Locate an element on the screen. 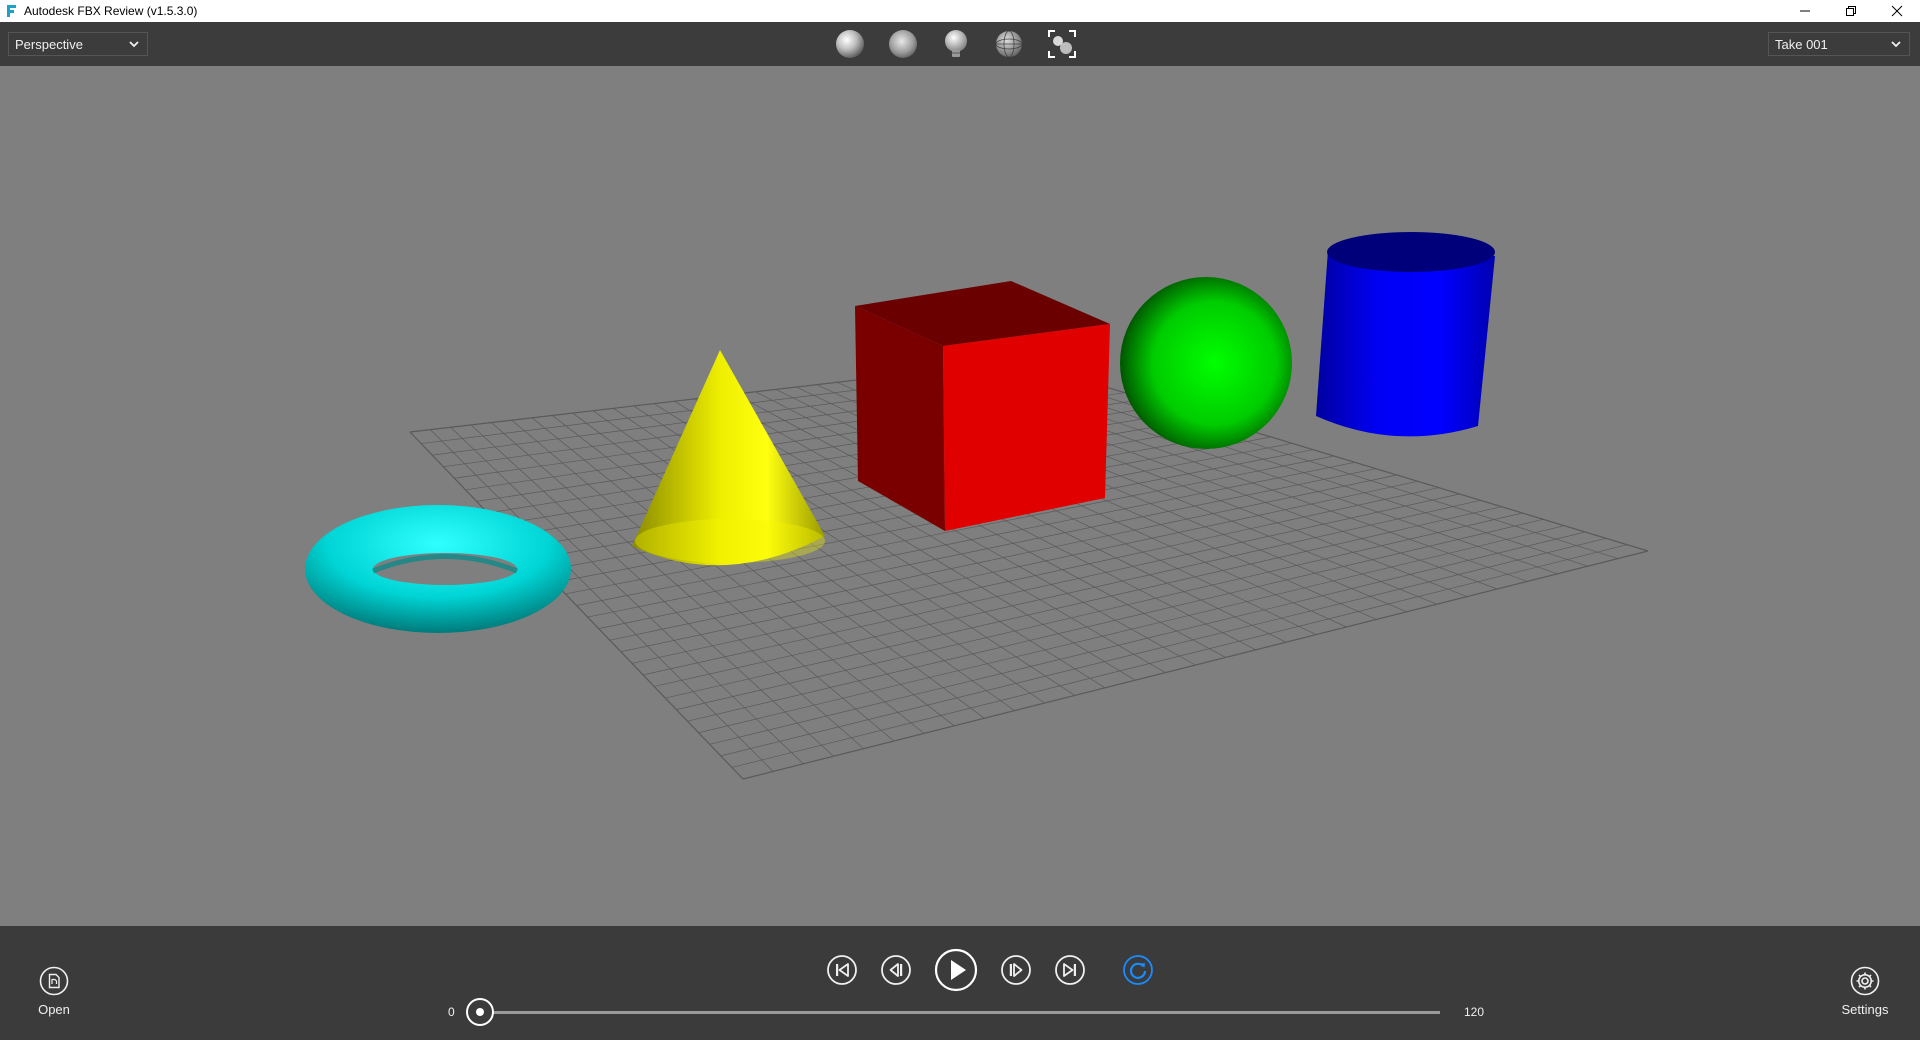  cube-object is located at coordinates (982, 406).